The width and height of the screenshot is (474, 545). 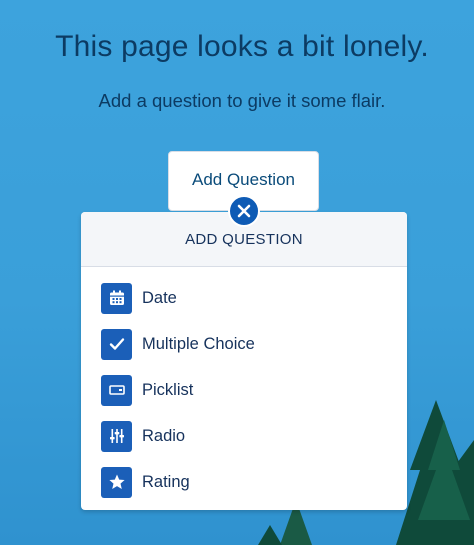 I want to click on question-type-label: Rating, so click(x=166, y=481).